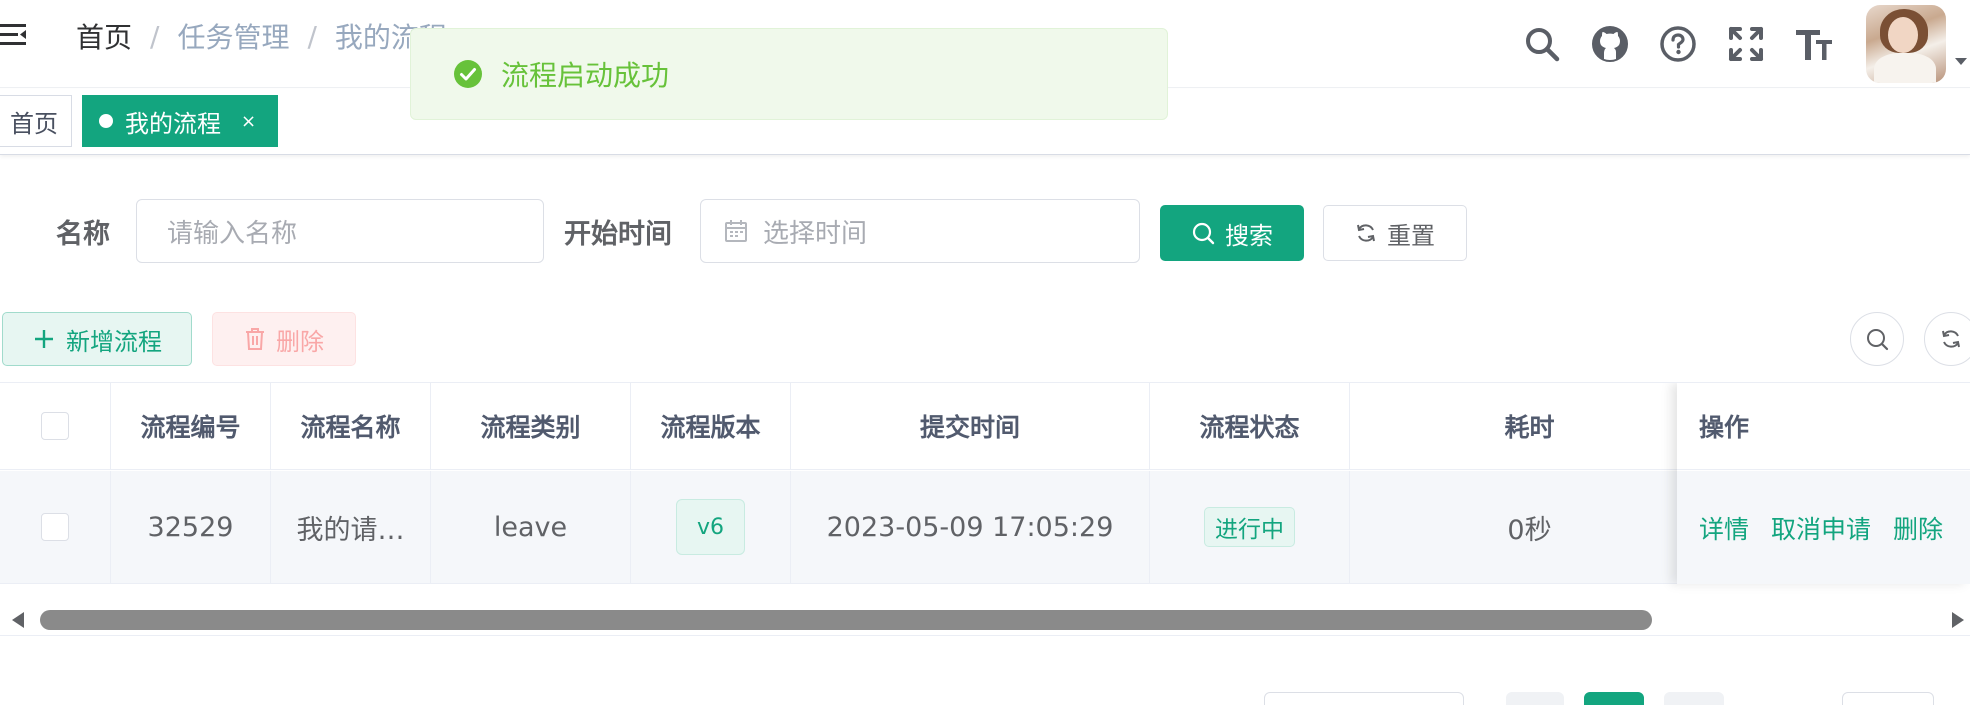 The height and width of the screenshot is (705, 1970). I want to click on page-1-button, so click(1614, 698).